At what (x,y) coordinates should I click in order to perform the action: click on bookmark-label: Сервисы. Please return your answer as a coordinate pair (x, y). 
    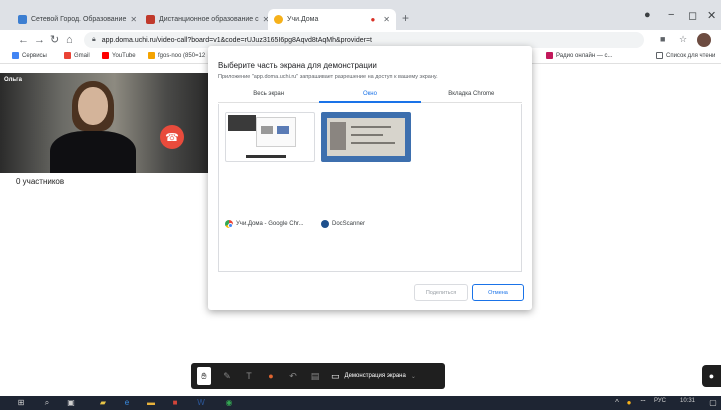
    Looking at the image, I should click on (34, 55).